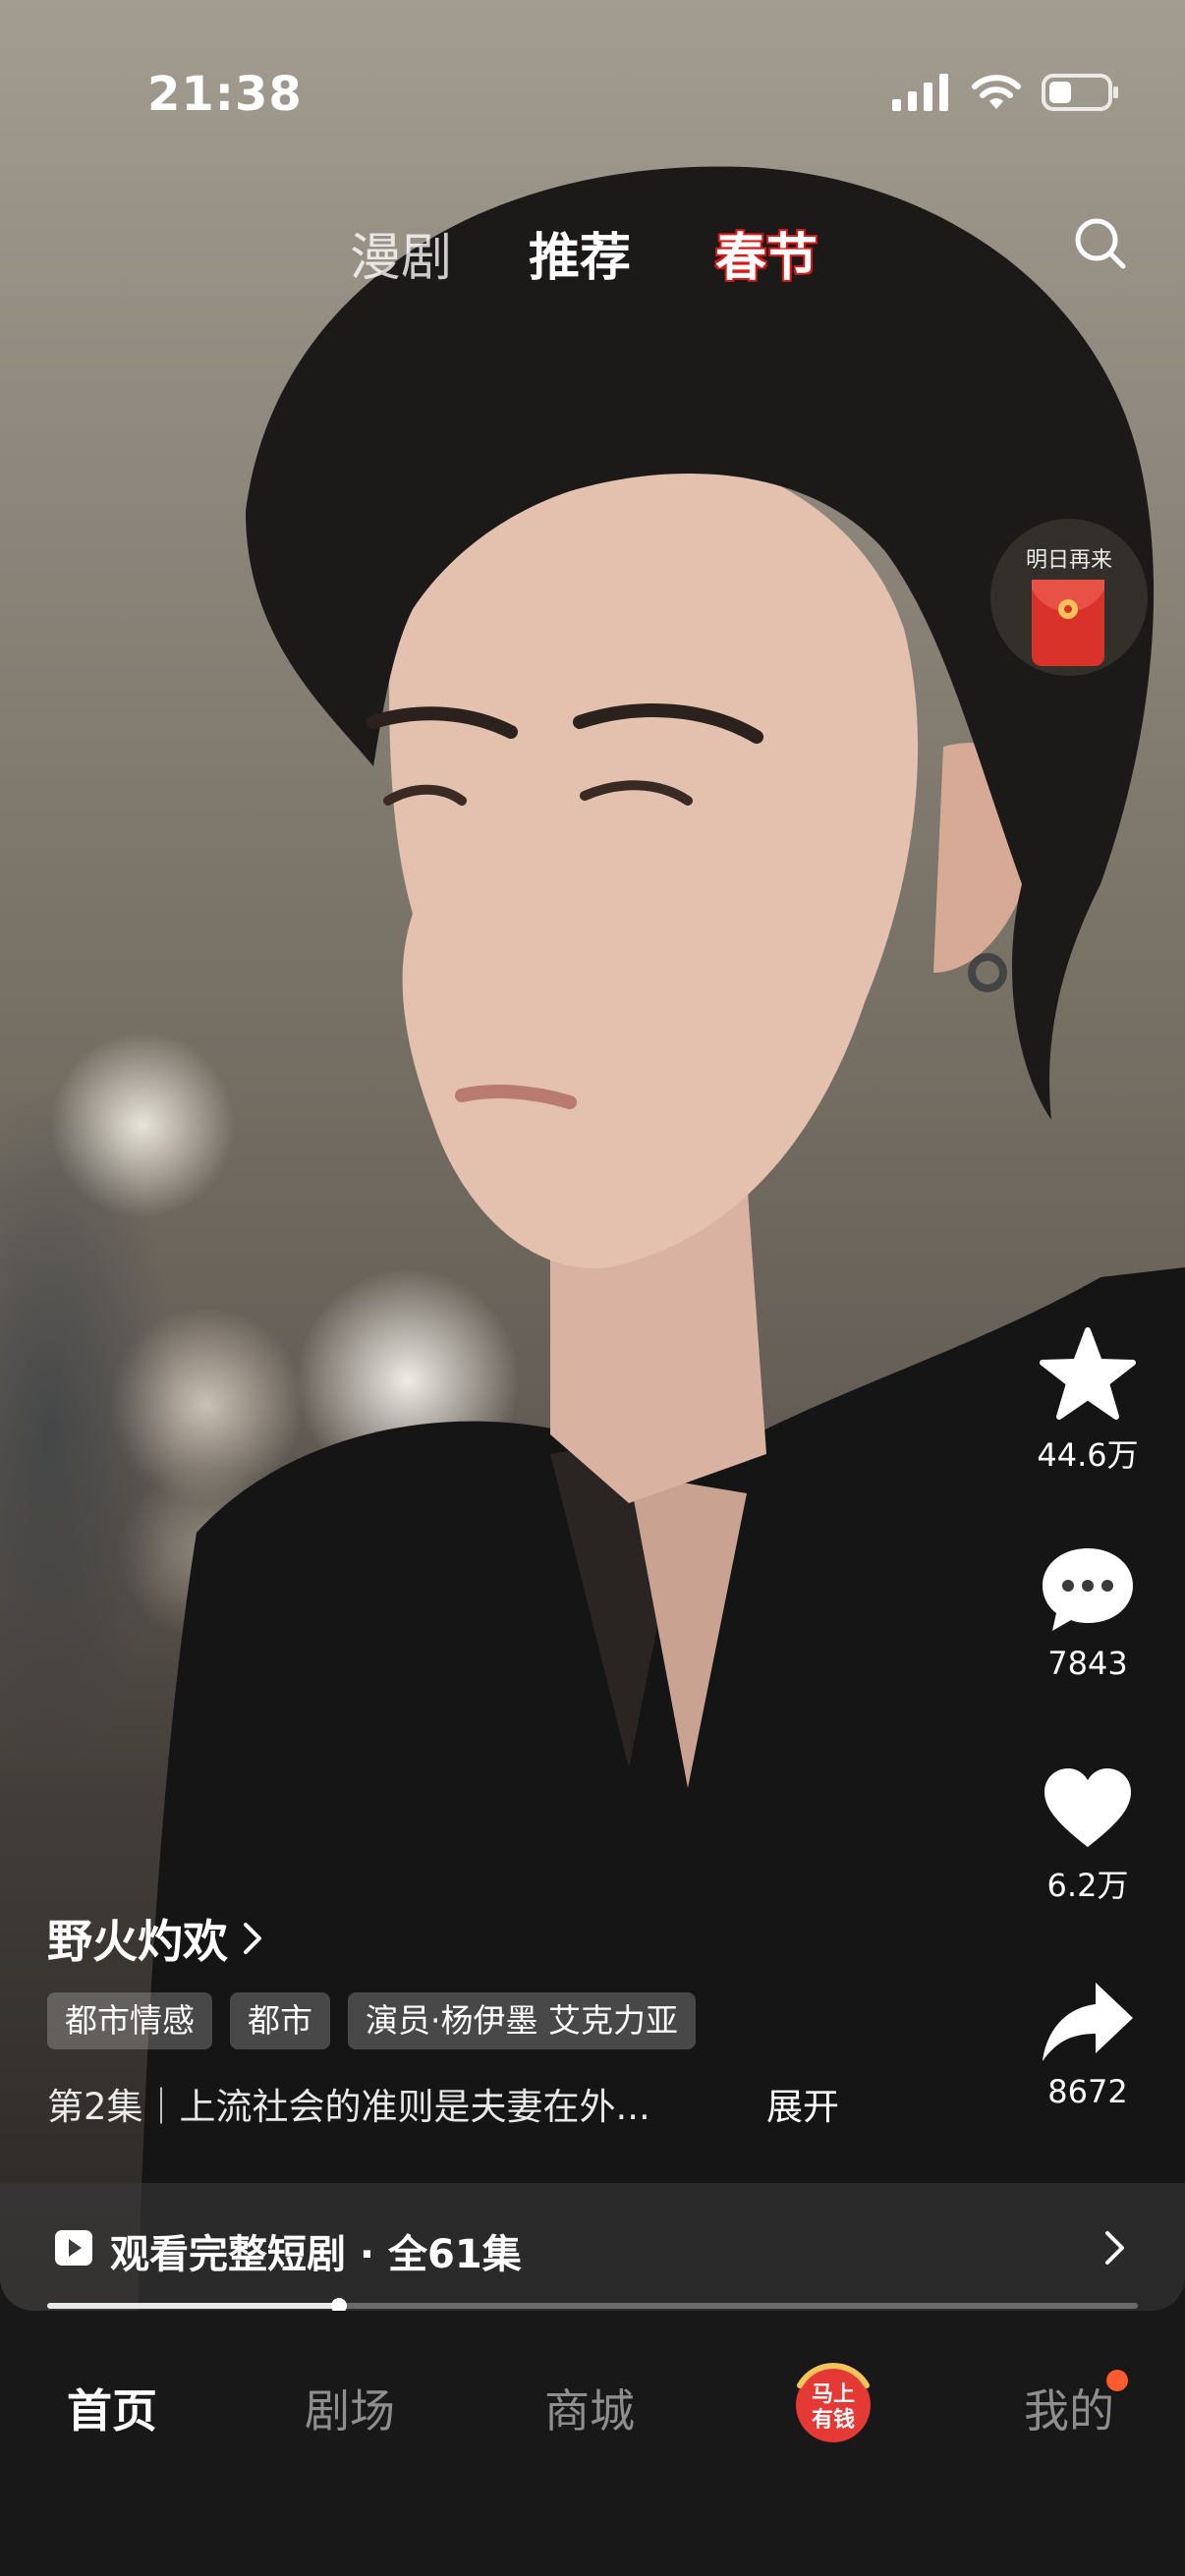 The height and width of the screenshot is (2576, 1185). What do you see at coordinates (225, 94) in the screenshot?
I see `status-time: 21:38` at bounding box center [225, 94].